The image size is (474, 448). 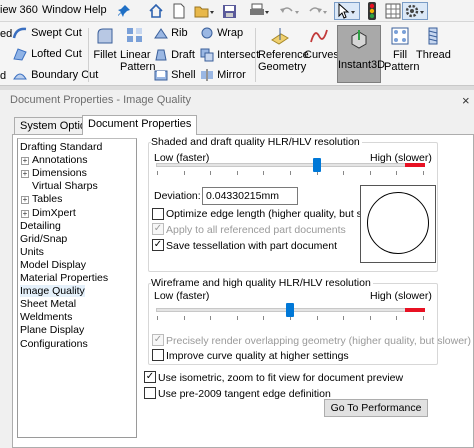 I want to click on dialog-title: Document Properties - Image Quality, so click(x=100, y=100).